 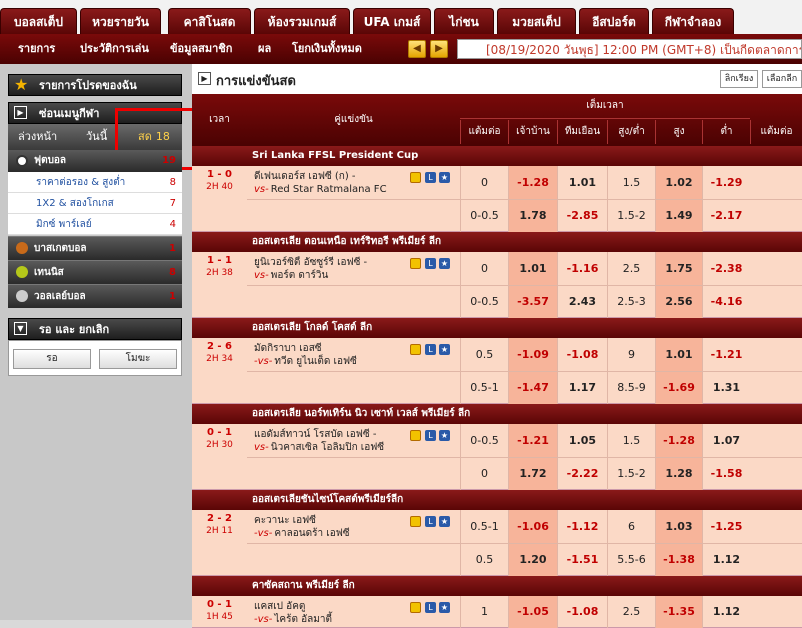 What do you see at coordinates (678, 268) in the screenshot?
I see `odds-value: 1.75` at bounding box center [678, 268].